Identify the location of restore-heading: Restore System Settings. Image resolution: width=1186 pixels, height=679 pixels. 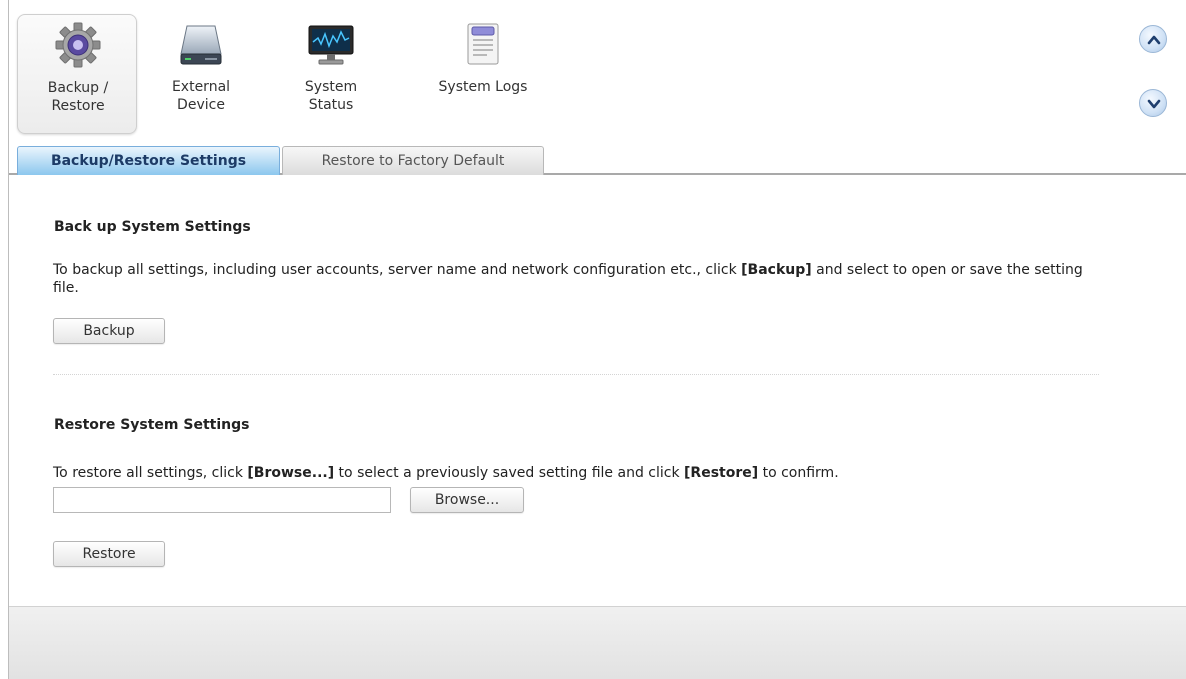
(152, 425).